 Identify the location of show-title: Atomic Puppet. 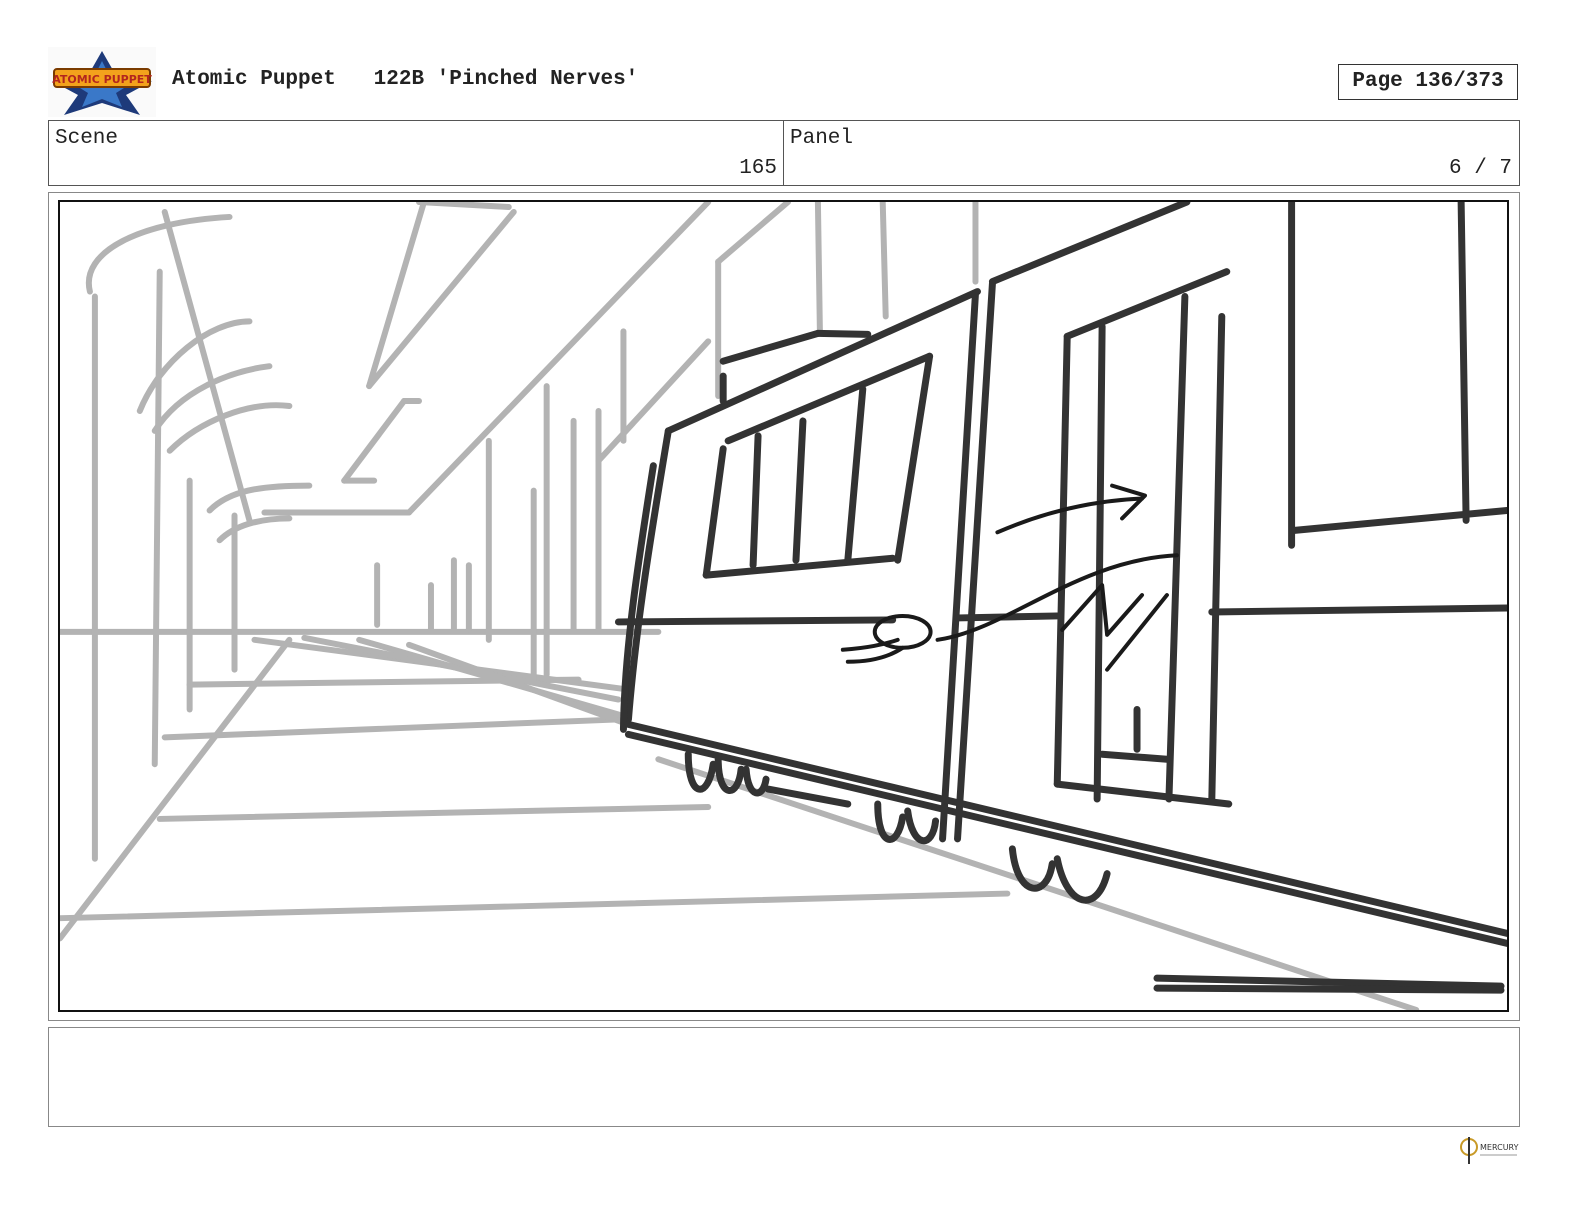
(254, 79).